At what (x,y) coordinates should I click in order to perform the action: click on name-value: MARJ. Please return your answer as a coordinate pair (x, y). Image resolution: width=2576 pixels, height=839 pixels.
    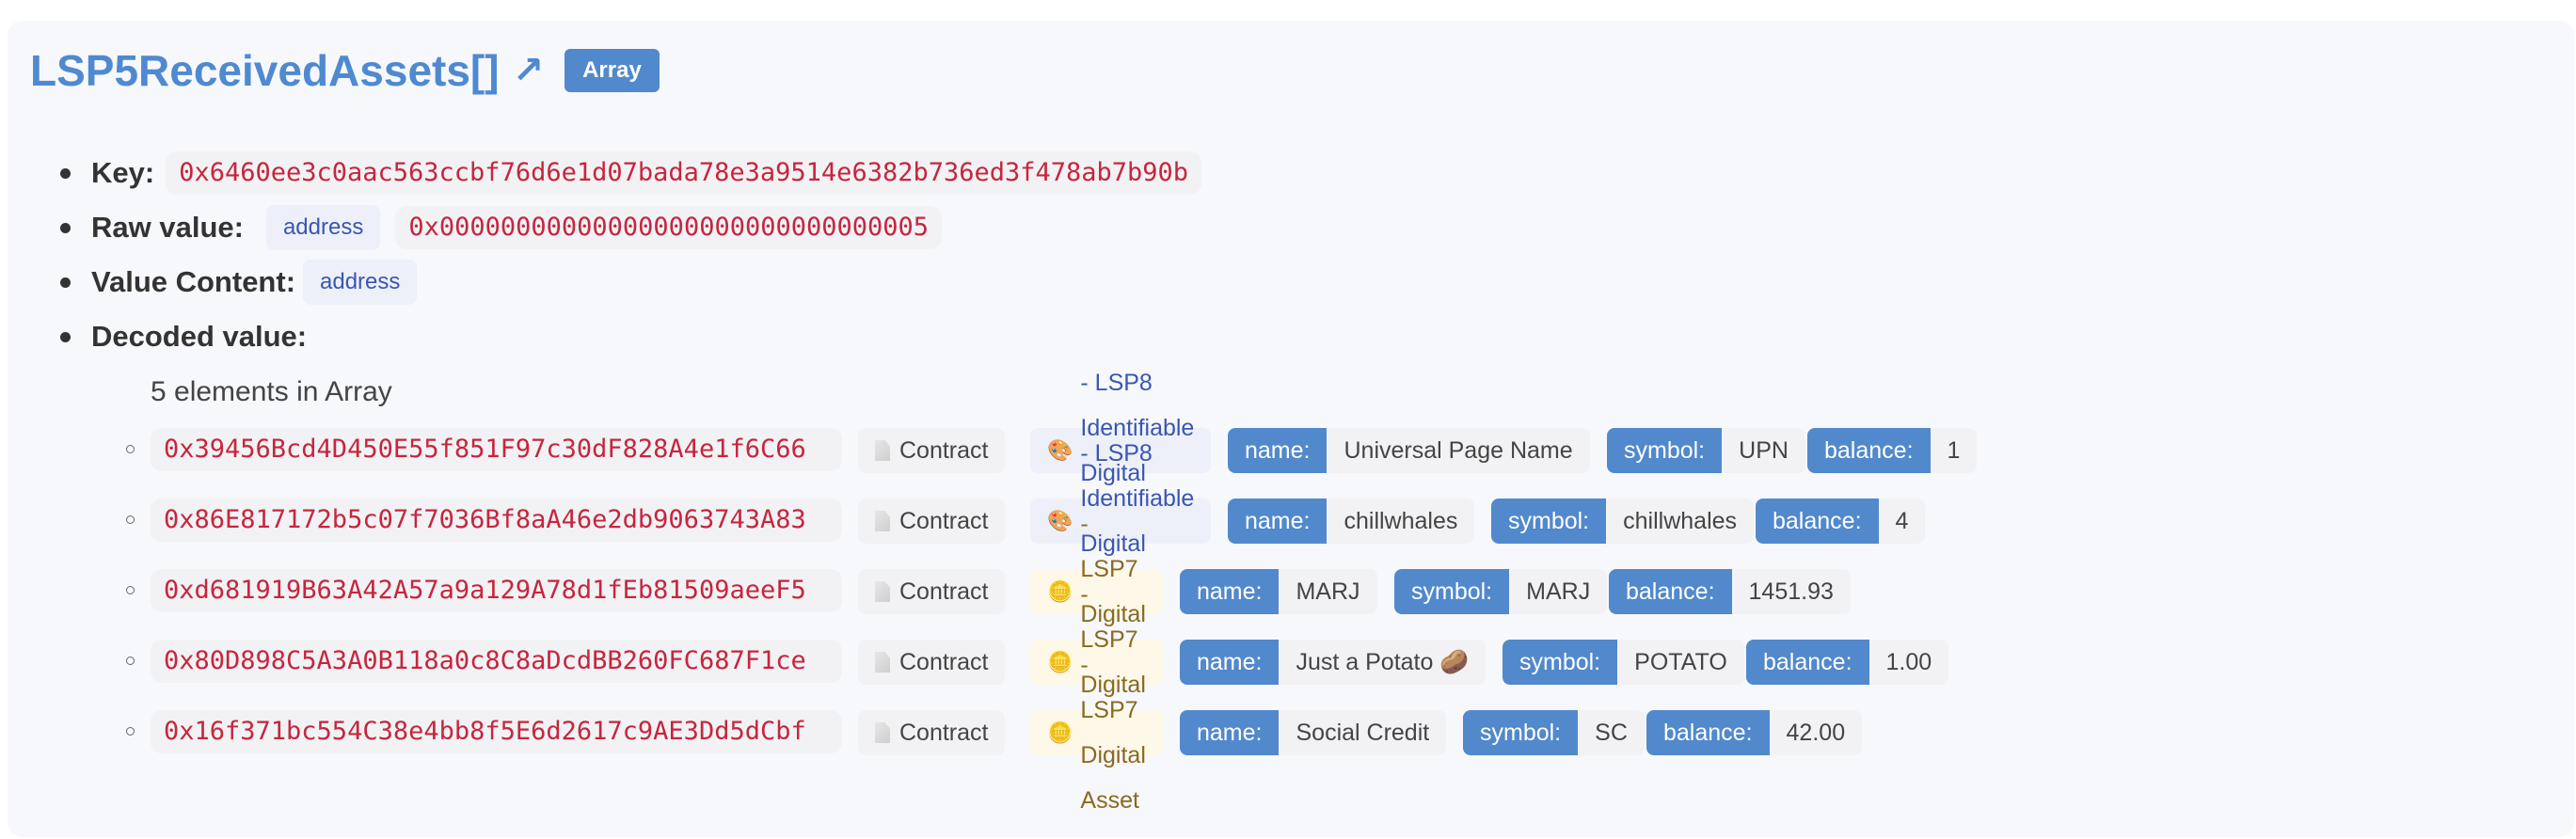
    Looking at the image, I should click on (1328, 592).